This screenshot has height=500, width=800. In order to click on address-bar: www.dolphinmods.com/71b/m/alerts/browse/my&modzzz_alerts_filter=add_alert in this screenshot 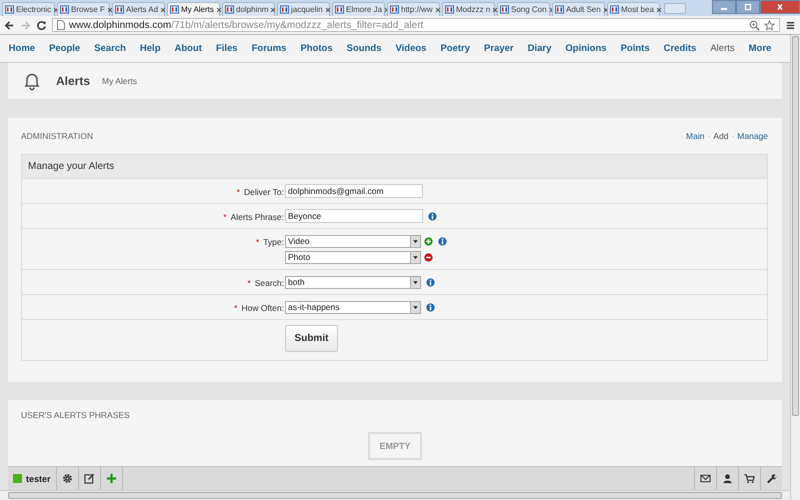, I will do `click(416, 25)`.